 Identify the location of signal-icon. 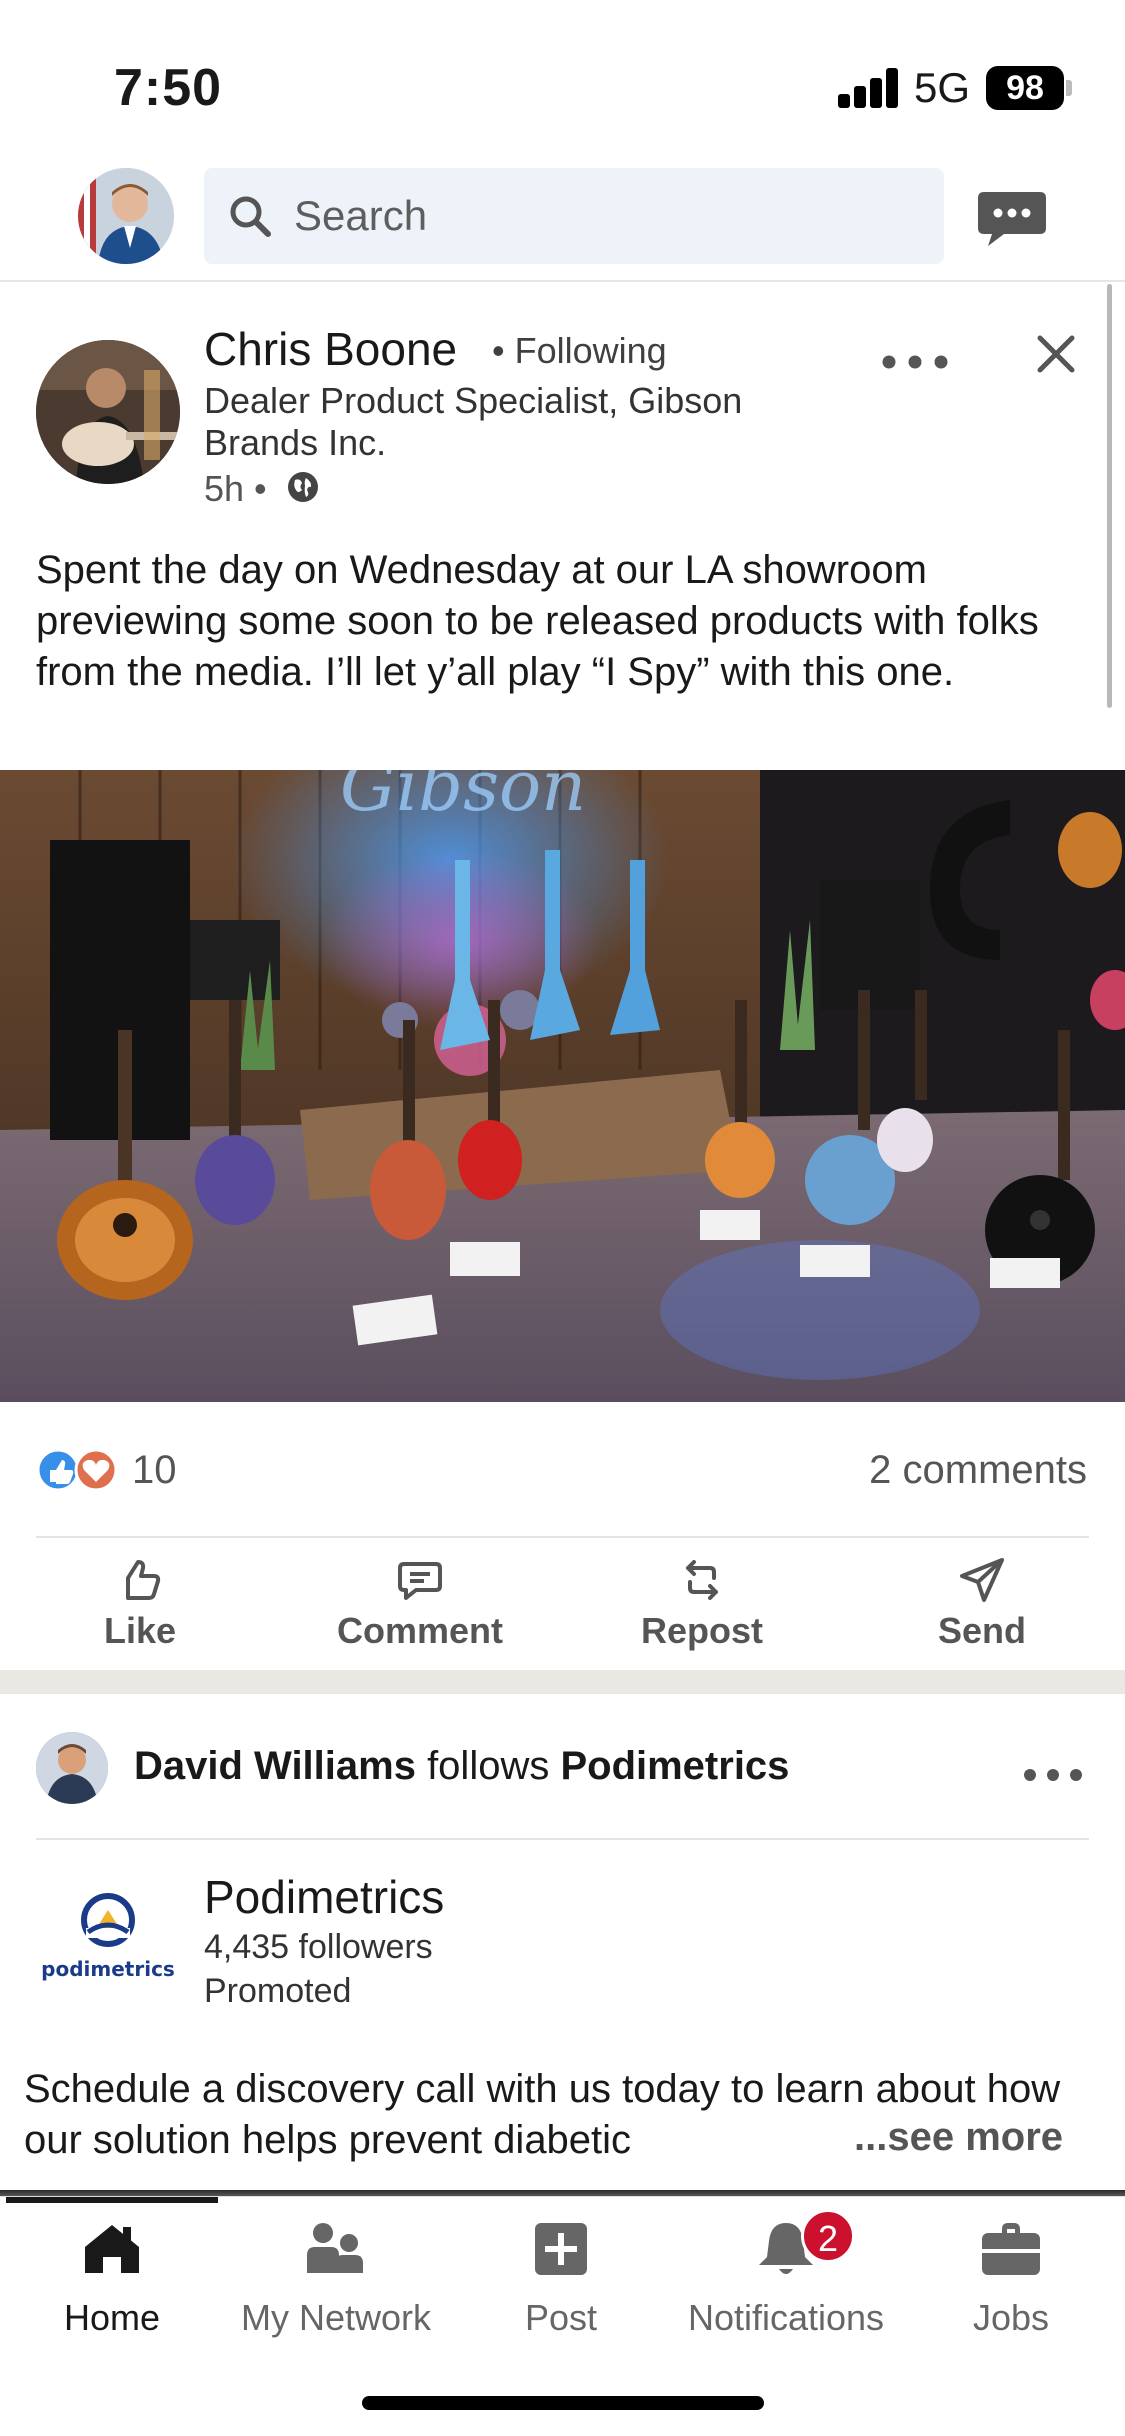
(869, 88).